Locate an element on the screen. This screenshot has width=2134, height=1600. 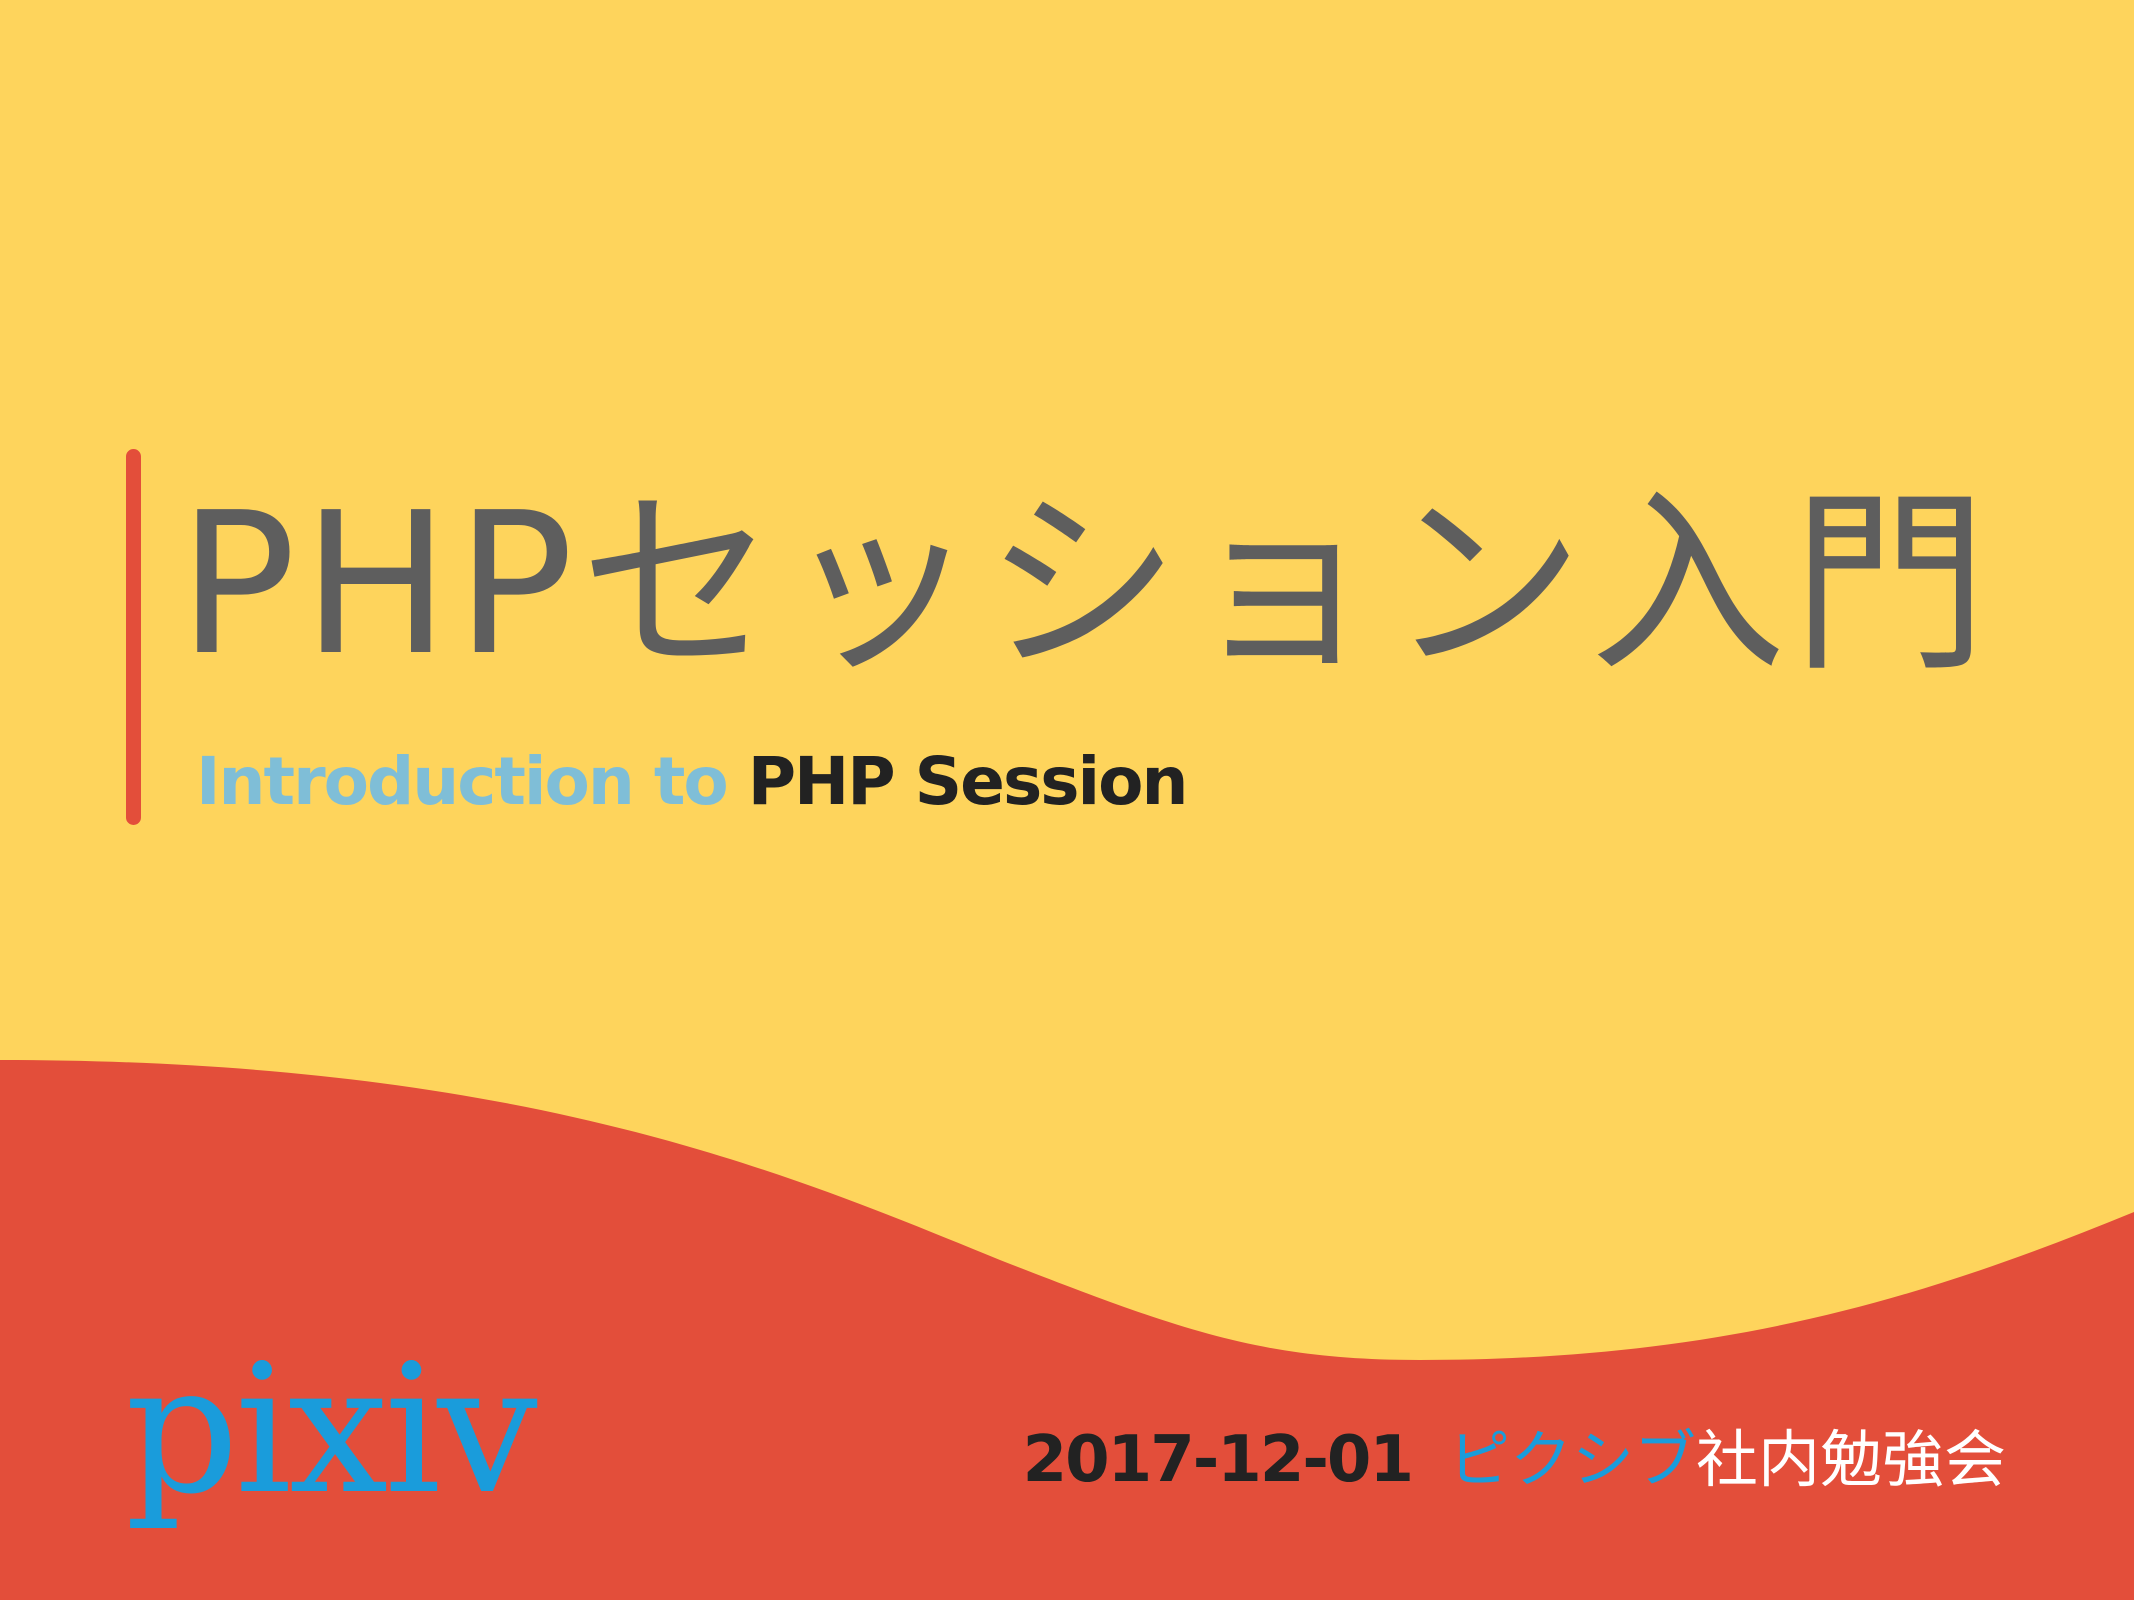
slide-subtitle: Introduction to PHP Session is located at coordinates (692, 782).